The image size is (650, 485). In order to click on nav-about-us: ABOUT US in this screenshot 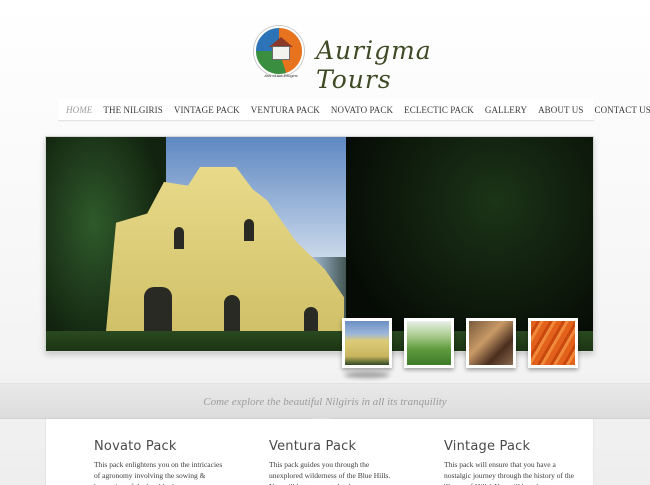, I will do `click(560, 110)`.